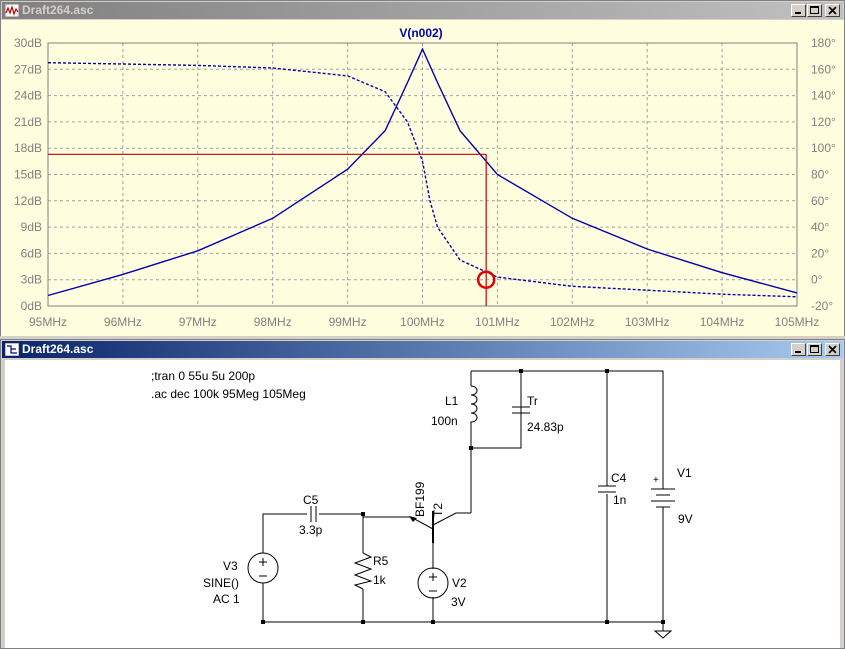  Describe the element at coordinates (797, 322) in the screenshot. I see `x-tick-label: 105MHz` at that location.